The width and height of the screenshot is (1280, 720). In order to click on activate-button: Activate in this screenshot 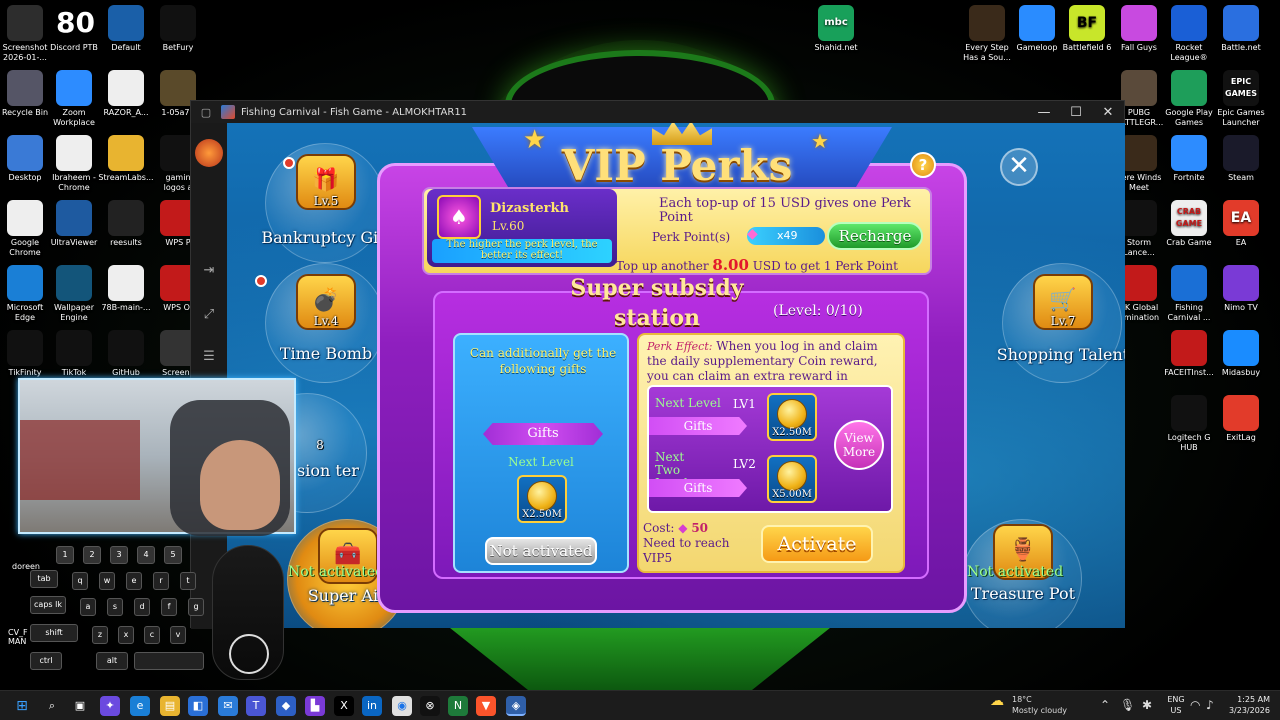, I will do `click(817, 544)`.